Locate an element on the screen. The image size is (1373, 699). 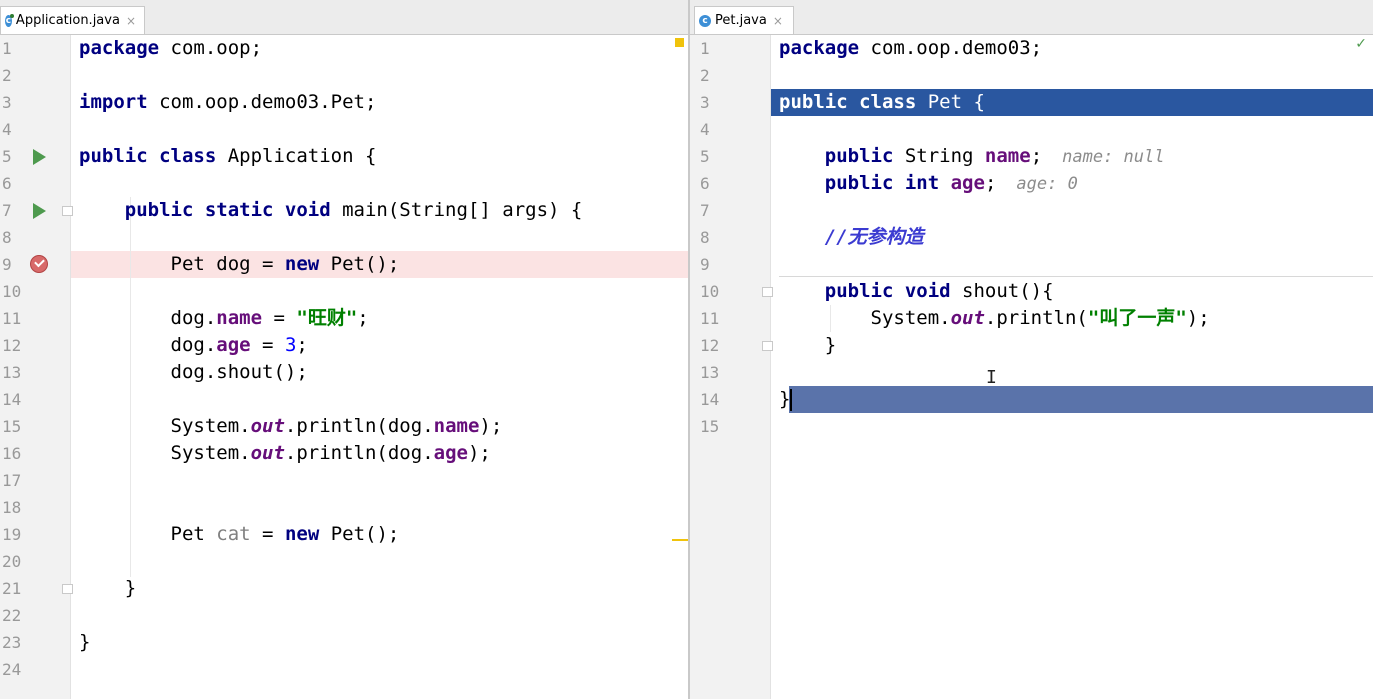
tab-pet-java: c Pet.java × is located at coordinates (744, 20).